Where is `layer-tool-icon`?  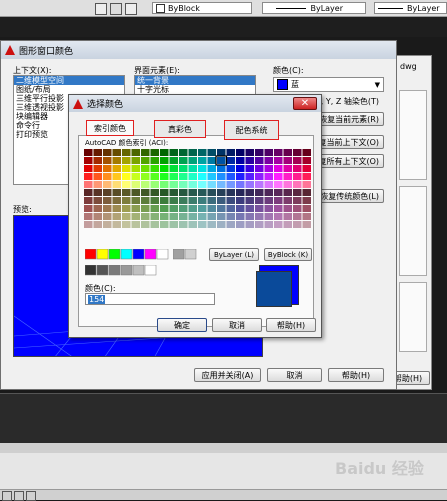 layer-tool-icon is located at coordinates (101, 9).